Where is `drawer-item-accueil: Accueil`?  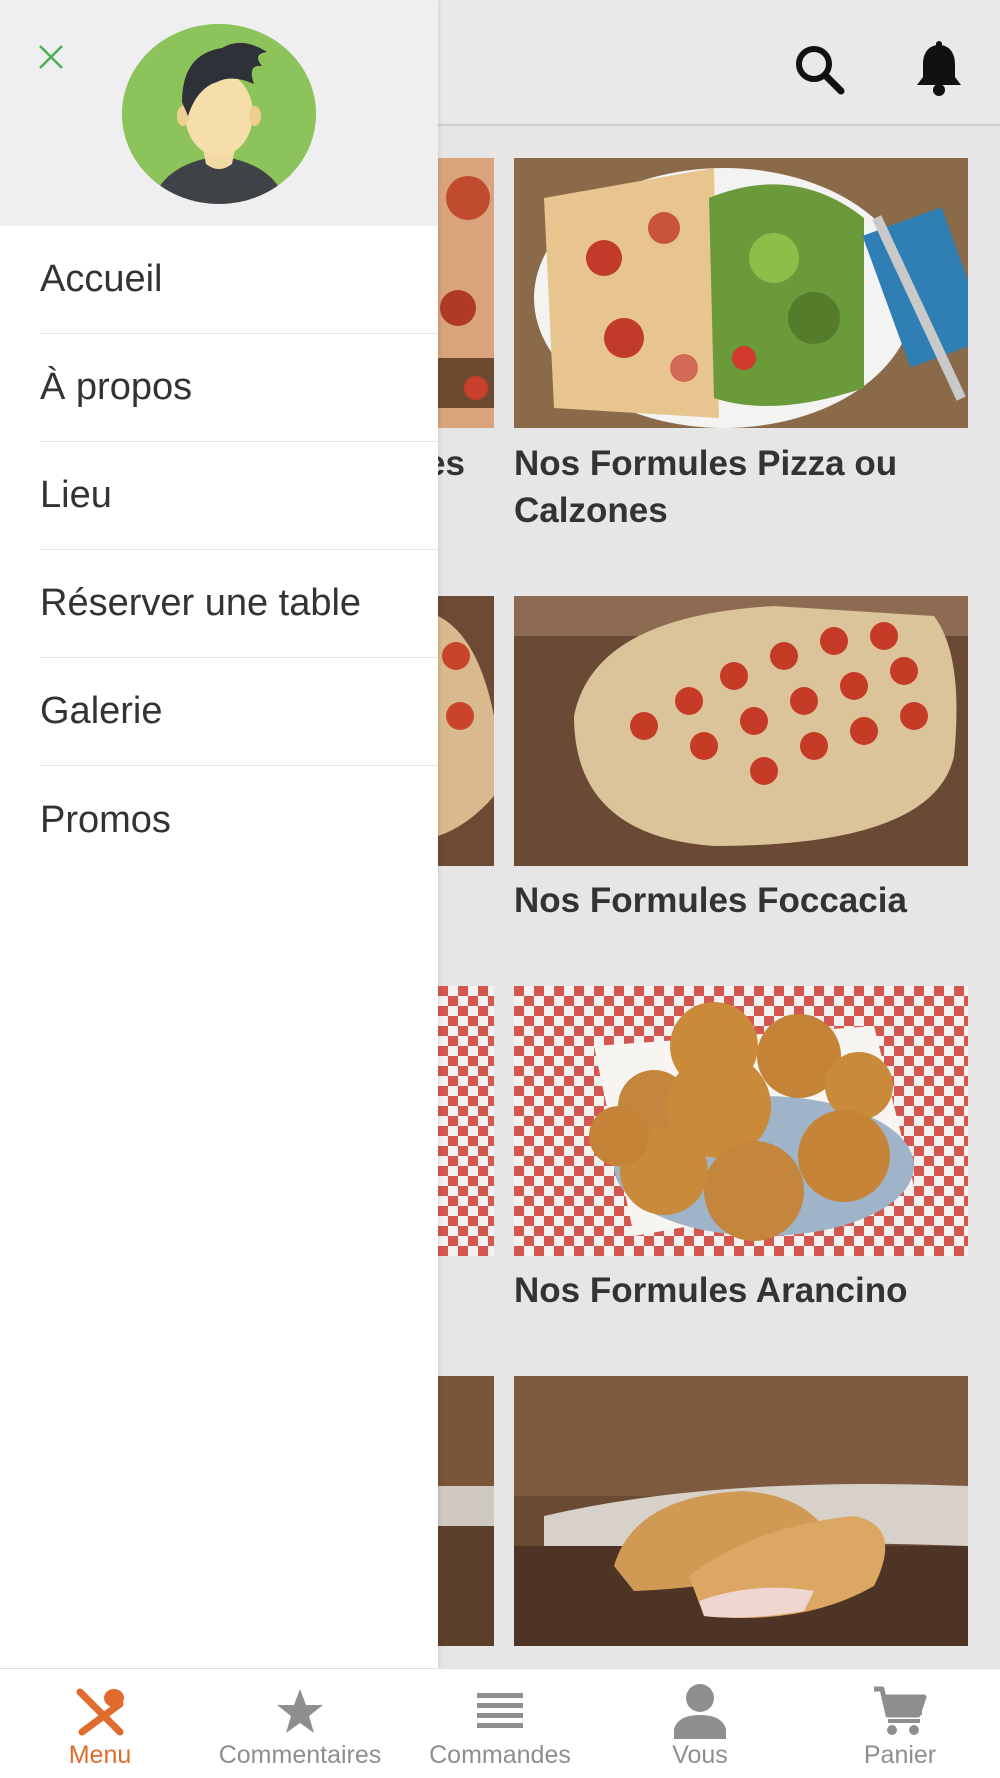 drawer-item-accueil: Accueil is located at coordinates (239, 280).